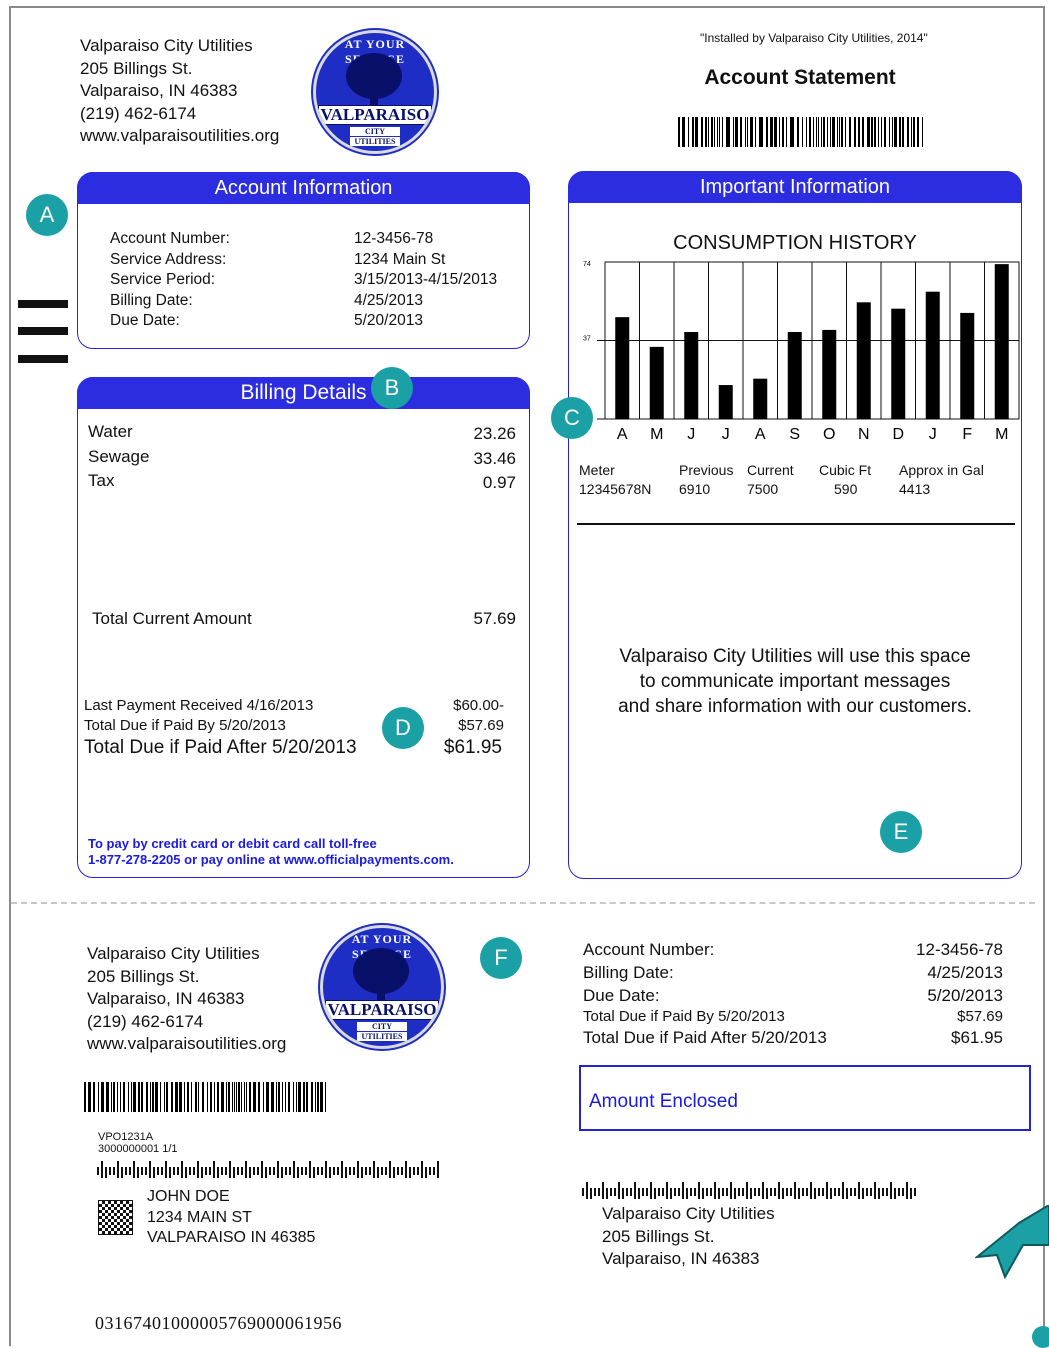 The height and width of the screenshot is (1348, 1049). I want to click on service-period-value: 3/15/2013-4/15/2013, so click(426, 279).